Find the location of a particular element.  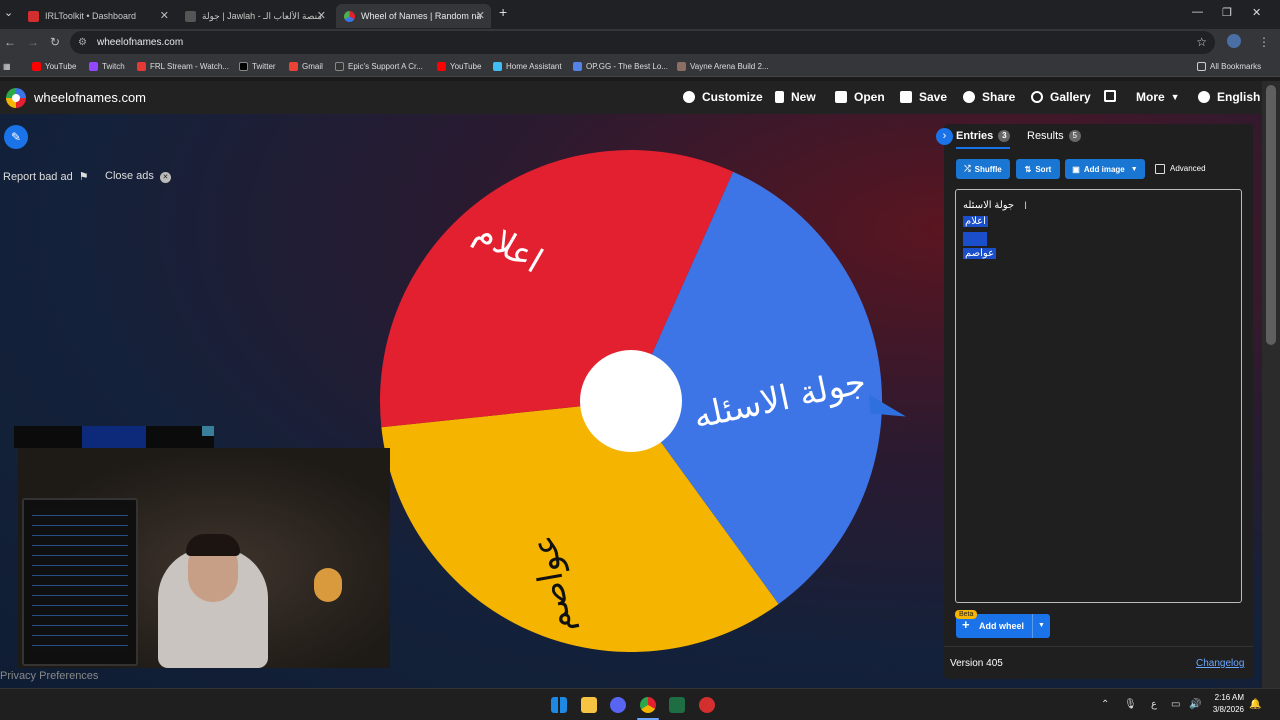

stream-overlay-bar is located at coordinates (114, 437).